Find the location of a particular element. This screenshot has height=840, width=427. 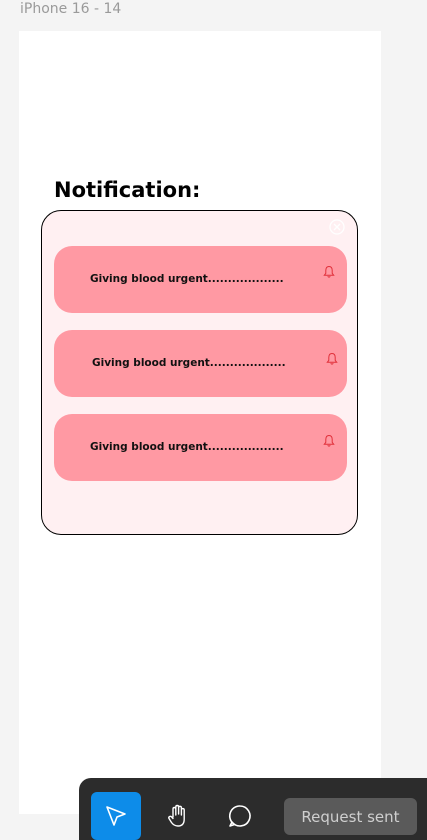

comment-tool-button is located at coordinates (240, 816).